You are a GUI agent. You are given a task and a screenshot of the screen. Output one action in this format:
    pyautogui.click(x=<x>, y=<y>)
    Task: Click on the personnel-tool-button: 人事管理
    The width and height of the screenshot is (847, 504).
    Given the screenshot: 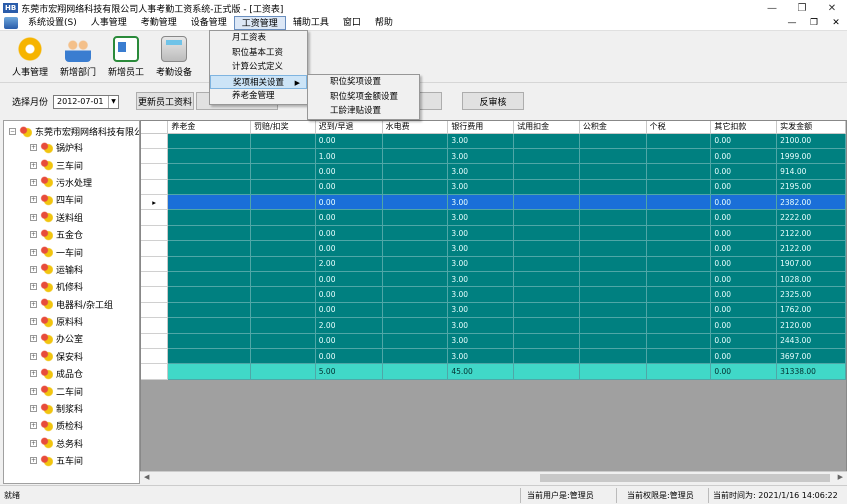 What is the action you would take?
    pyautogui.click(x=30, y=57)
    